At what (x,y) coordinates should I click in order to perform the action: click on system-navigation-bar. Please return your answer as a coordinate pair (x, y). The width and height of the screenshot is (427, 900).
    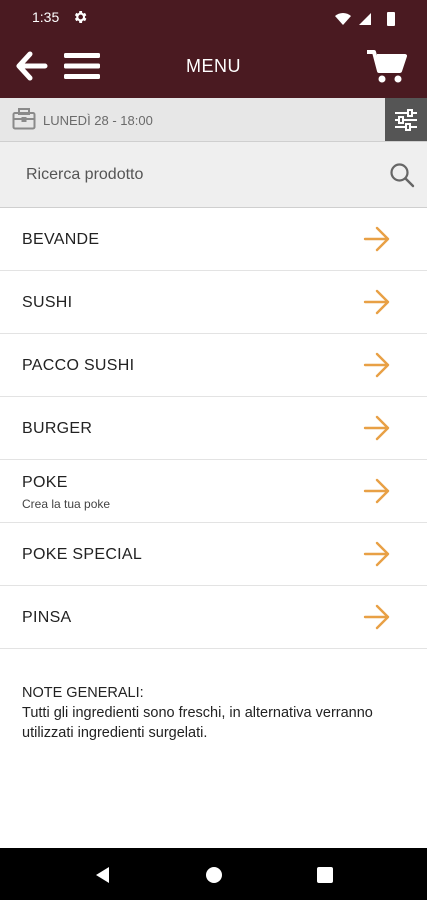
    Looking at the image, I should click on (213, 874).